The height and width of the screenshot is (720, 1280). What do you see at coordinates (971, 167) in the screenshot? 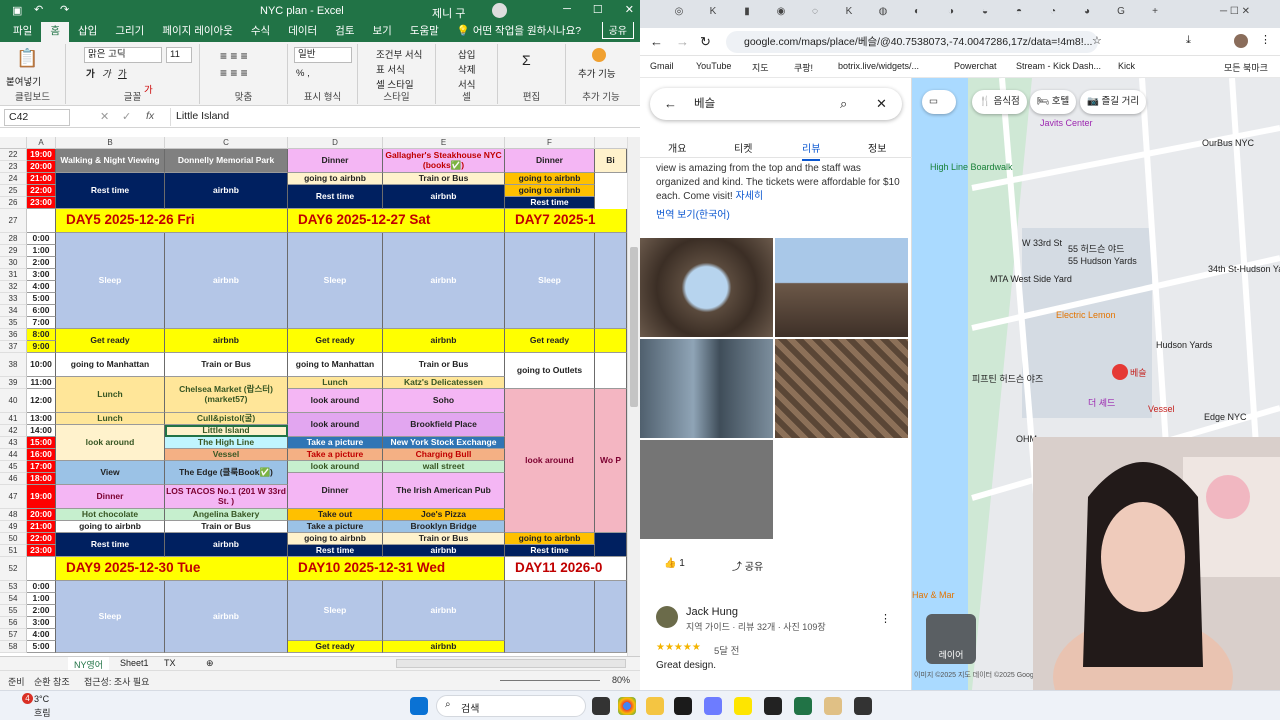
I see `map-label-boardwalk: High Line Boardwalk` at bounding box center [971, 167].